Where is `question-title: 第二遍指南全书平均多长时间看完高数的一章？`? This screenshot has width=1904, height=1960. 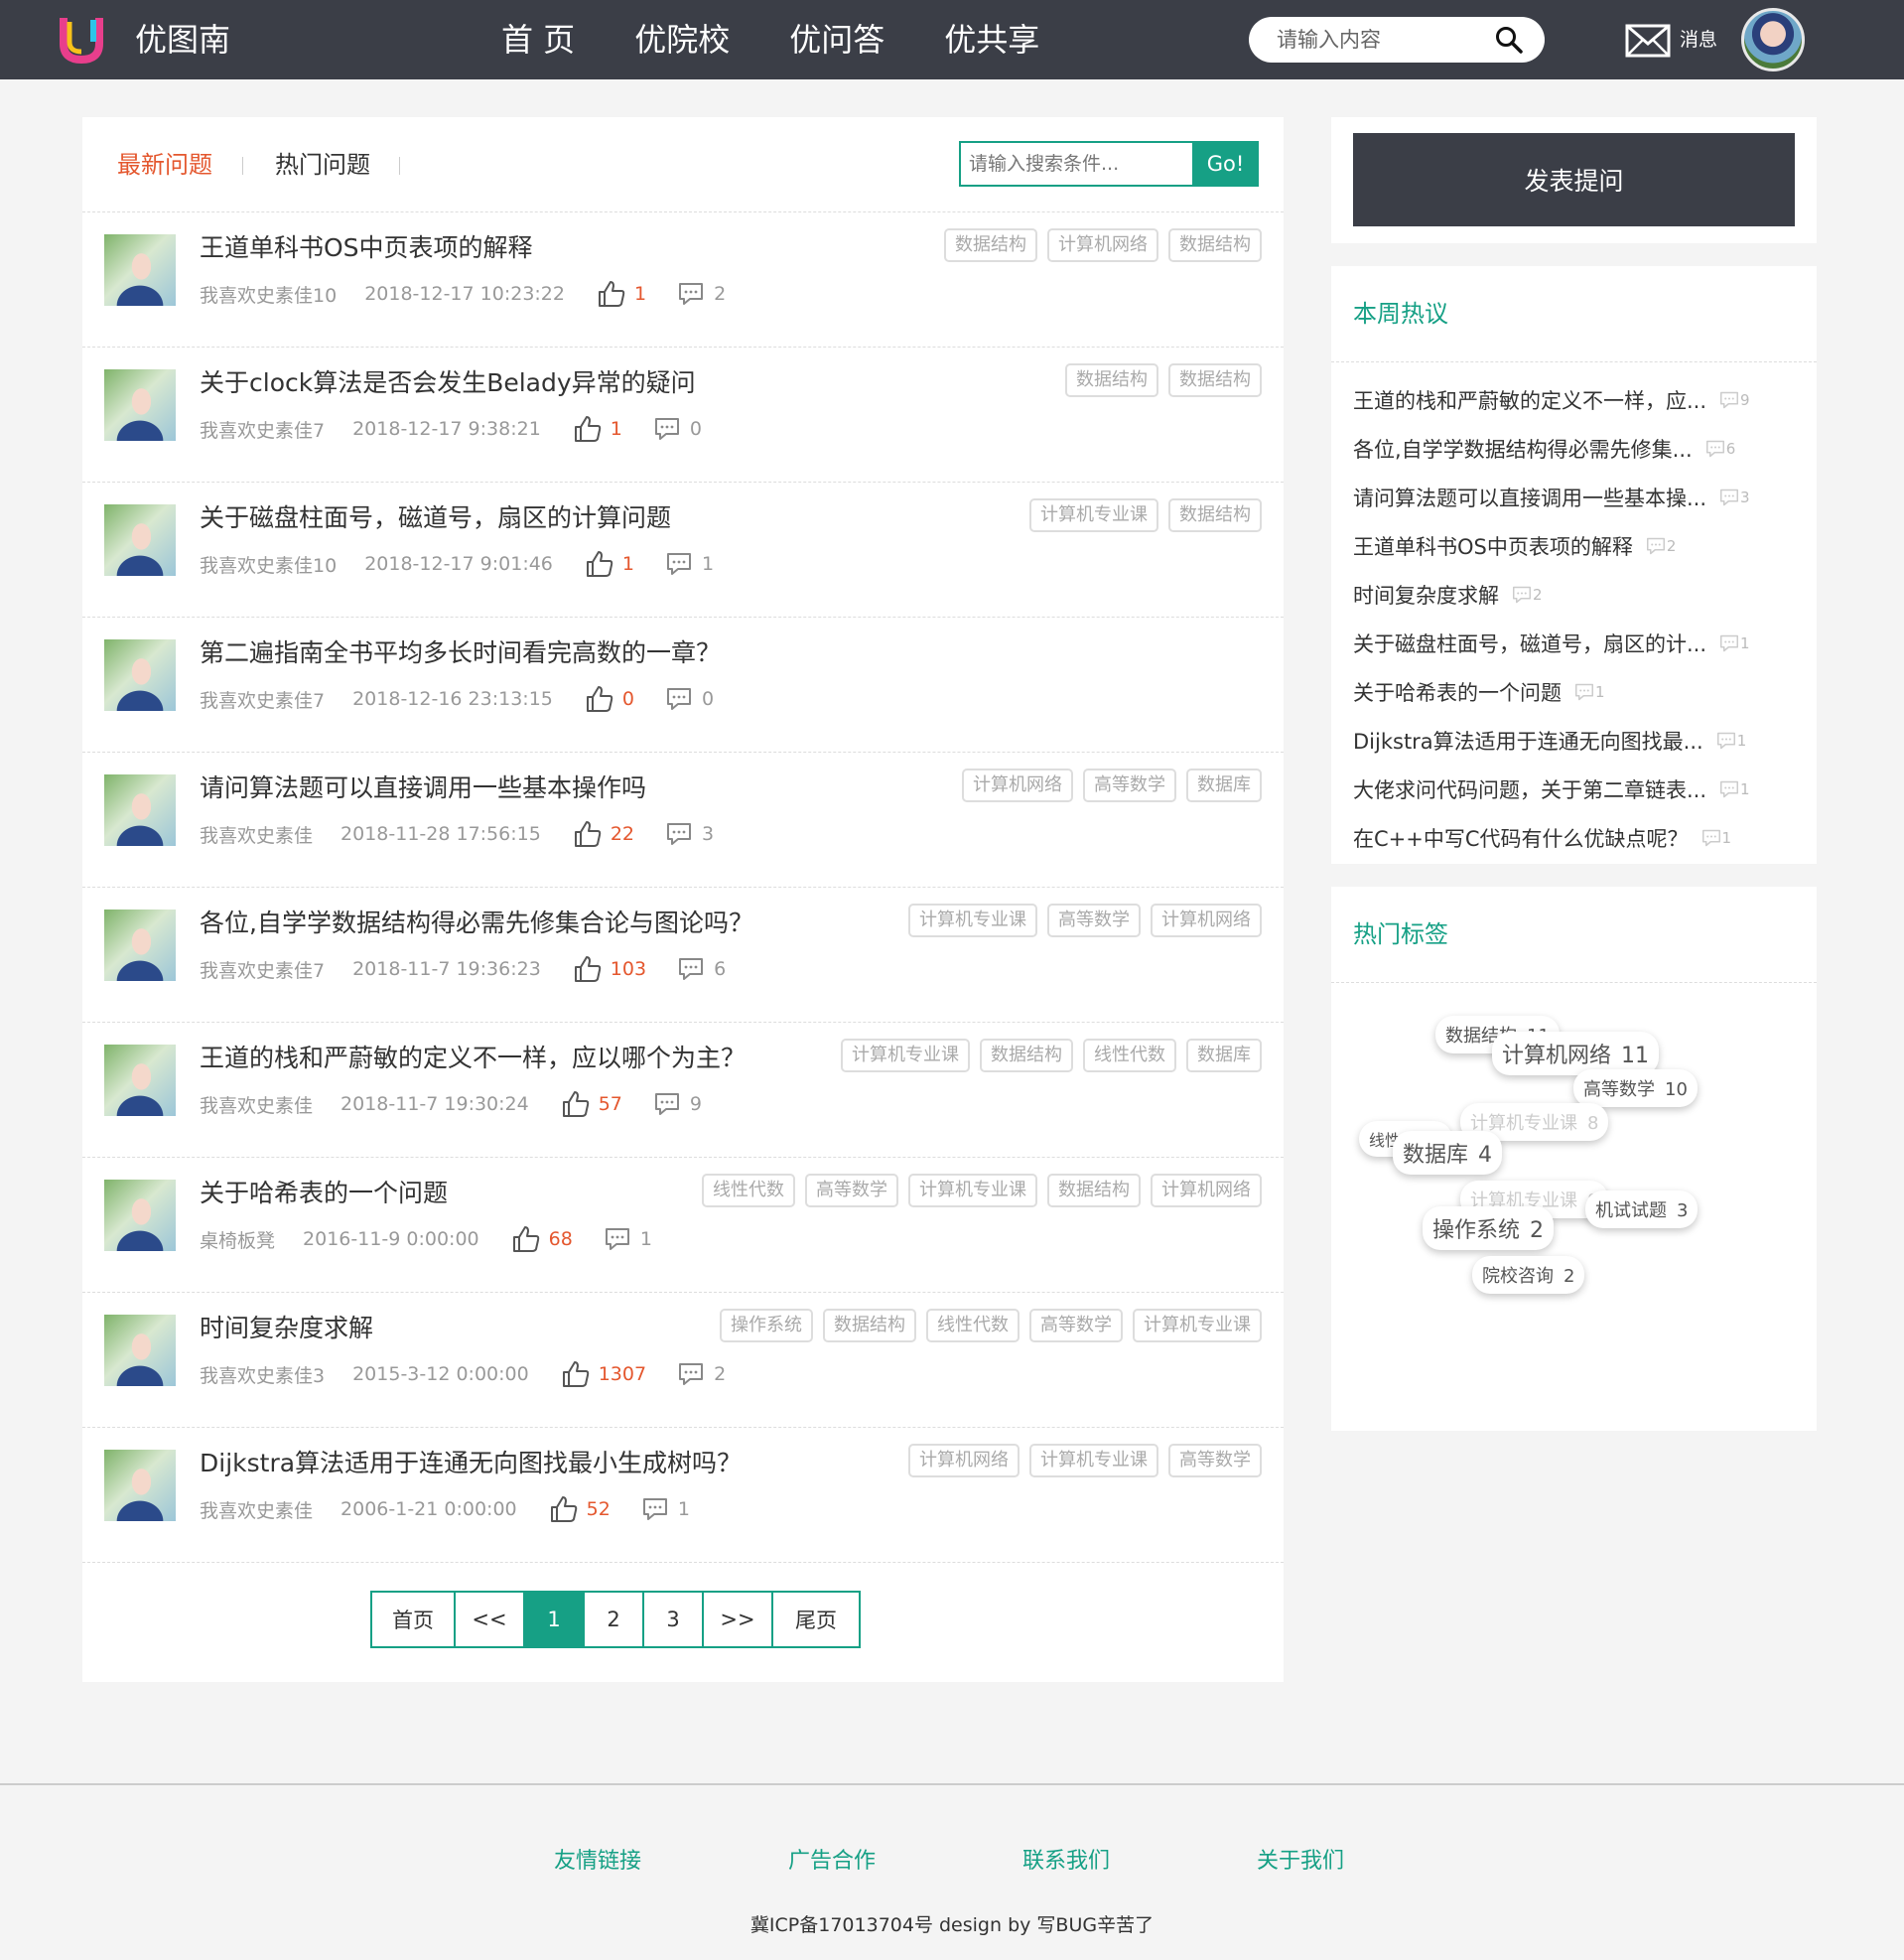
question-title: 第二遍指南全书平均多长时间看完高数的一章？ is located at coordinates (460, 653).